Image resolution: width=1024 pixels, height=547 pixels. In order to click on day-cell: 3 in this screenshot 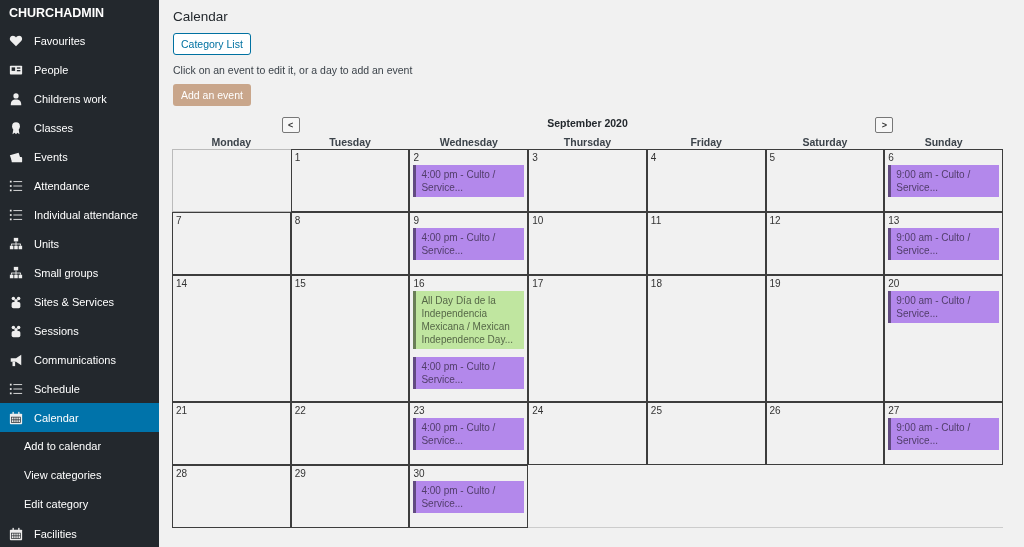, I will do `click(587, 180)`.